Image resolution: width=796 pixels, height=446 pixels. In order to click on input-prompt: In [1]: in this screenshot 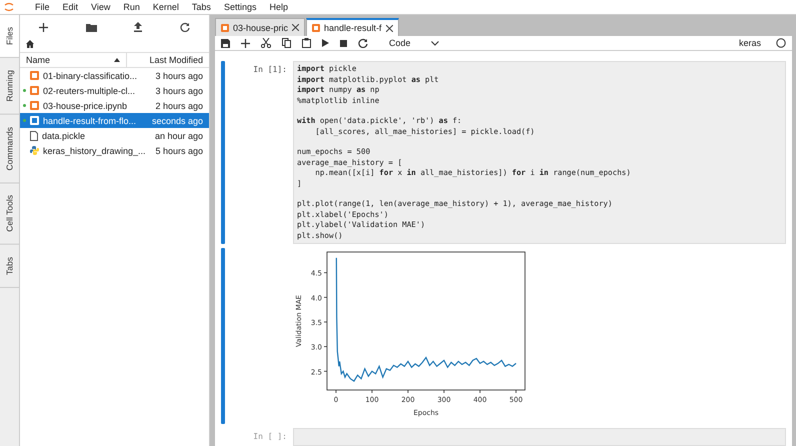, I will do `click(270, 70)`.